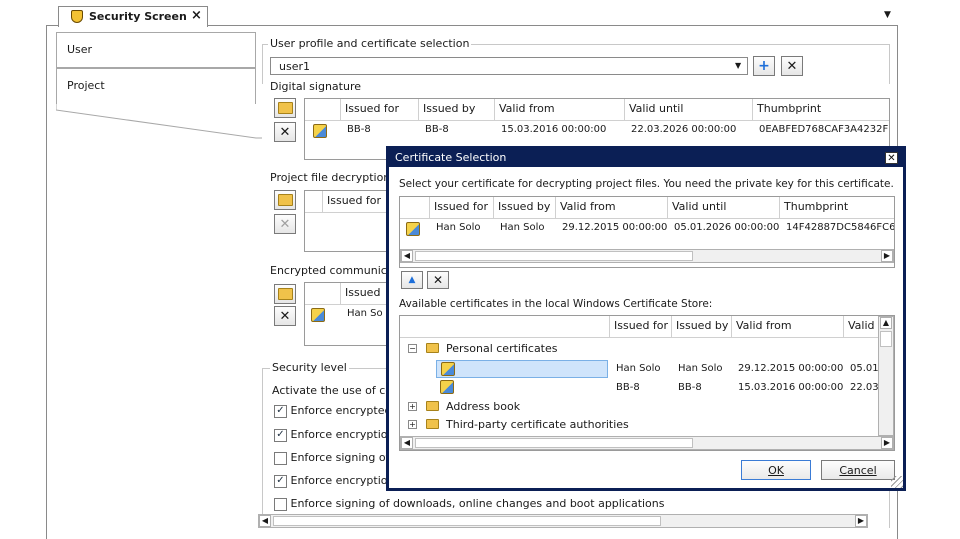 The height and width of the screenshot is (539, 960). I want to click on tree-node-label: Address book, so click(483, 406).